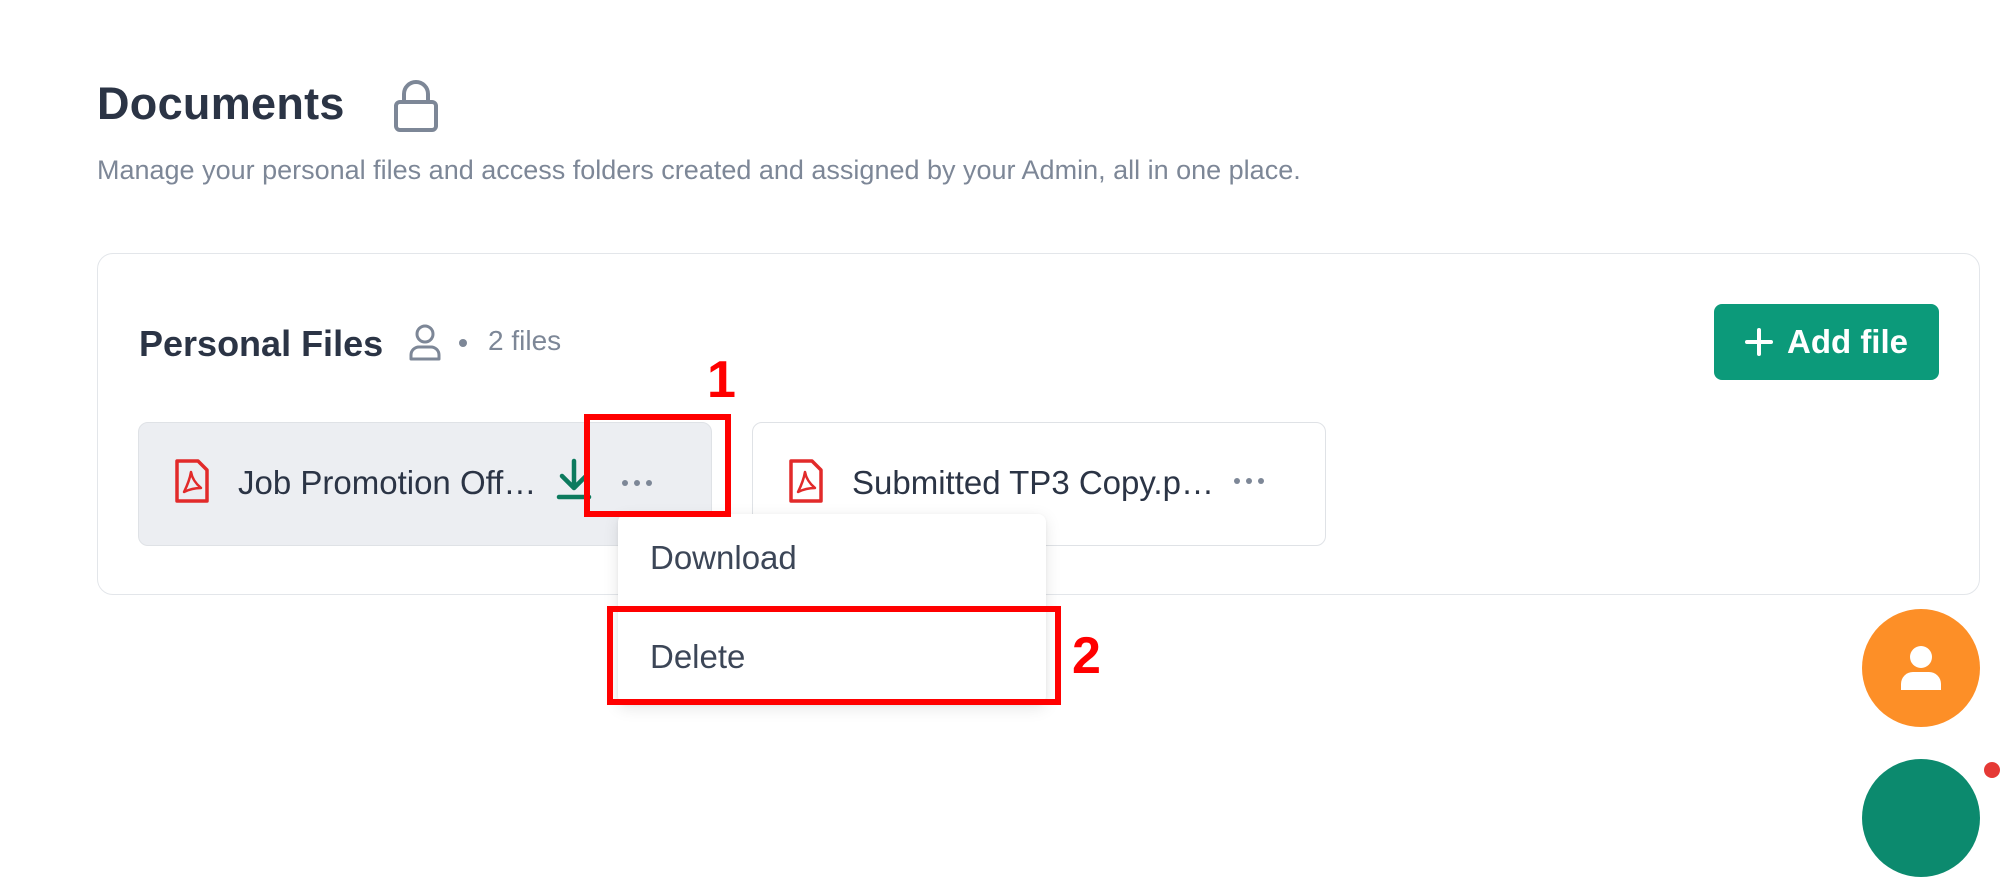  I want to click on menu-item-download: Download, so click(723, 558).